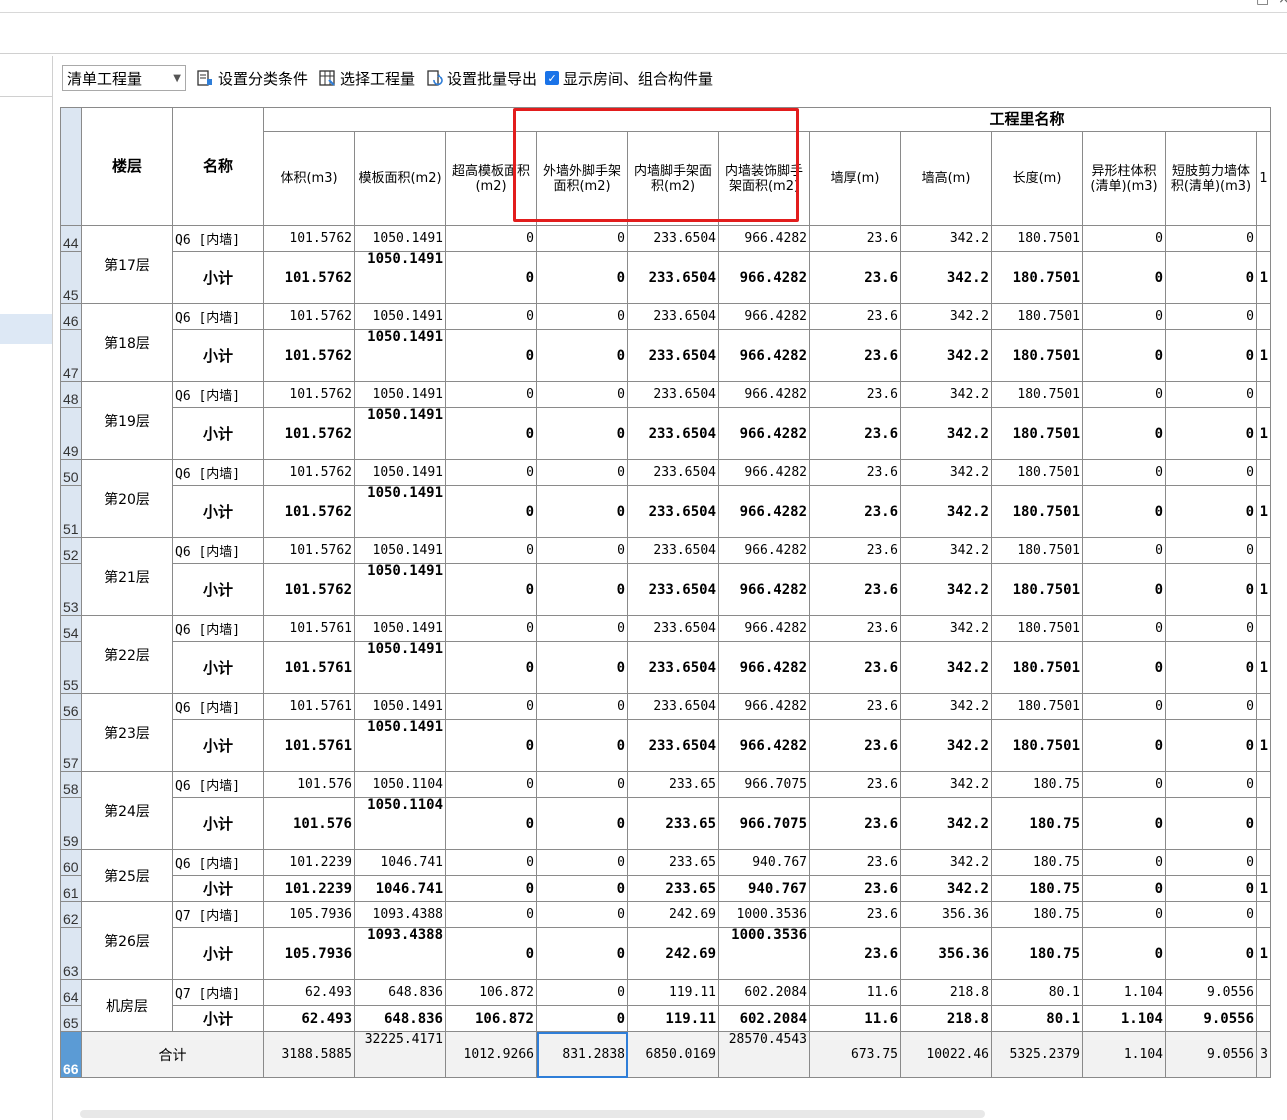  Describe the element at coordinates (127, 810) in the screenshot. I see `floor-name-cell: 第24层` at that location.